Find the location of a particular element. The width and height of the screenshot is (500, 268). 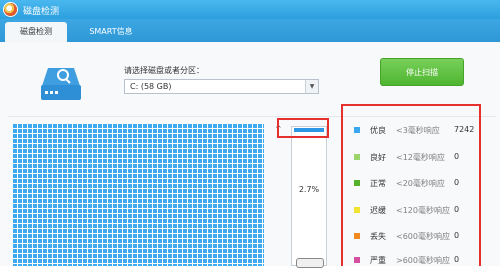

legend-name: 严重 is located at coordinates (378, 260).